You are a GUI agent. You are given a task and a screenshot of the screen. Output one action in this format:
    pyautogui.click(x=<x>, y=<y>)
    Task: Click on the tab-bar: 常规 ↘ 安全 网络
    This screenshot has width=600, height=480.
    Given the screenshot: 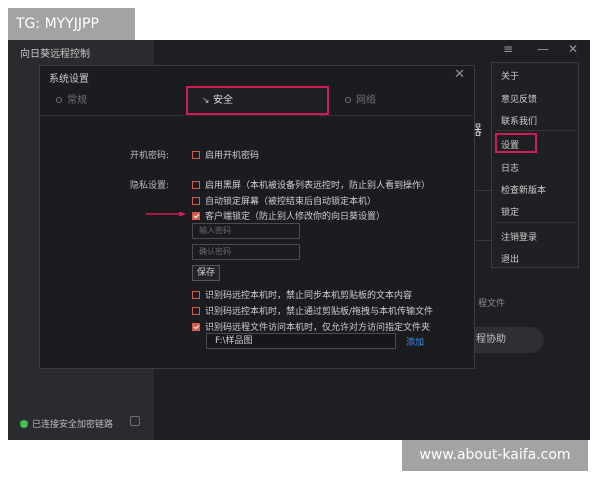 What is the action you would take?
    pyautogui.click(x=258, y=101)
    